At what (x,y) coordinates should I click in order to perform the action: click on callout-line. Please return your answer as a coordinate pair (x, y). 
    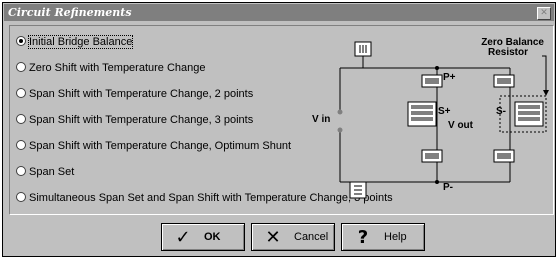
    Looking at the image, I should click on (544, 73).